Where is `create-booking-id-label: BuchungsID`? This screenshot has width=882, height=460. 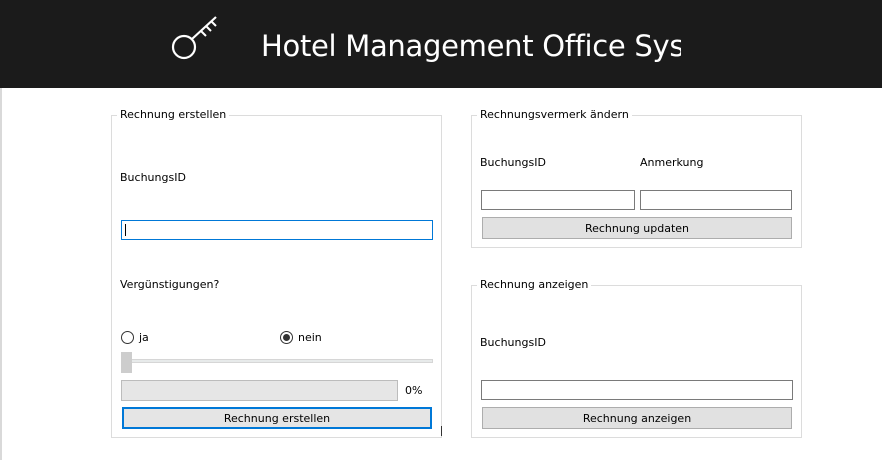 create-booking-id-label: BuchungsID is located at coordinates (153, 177).